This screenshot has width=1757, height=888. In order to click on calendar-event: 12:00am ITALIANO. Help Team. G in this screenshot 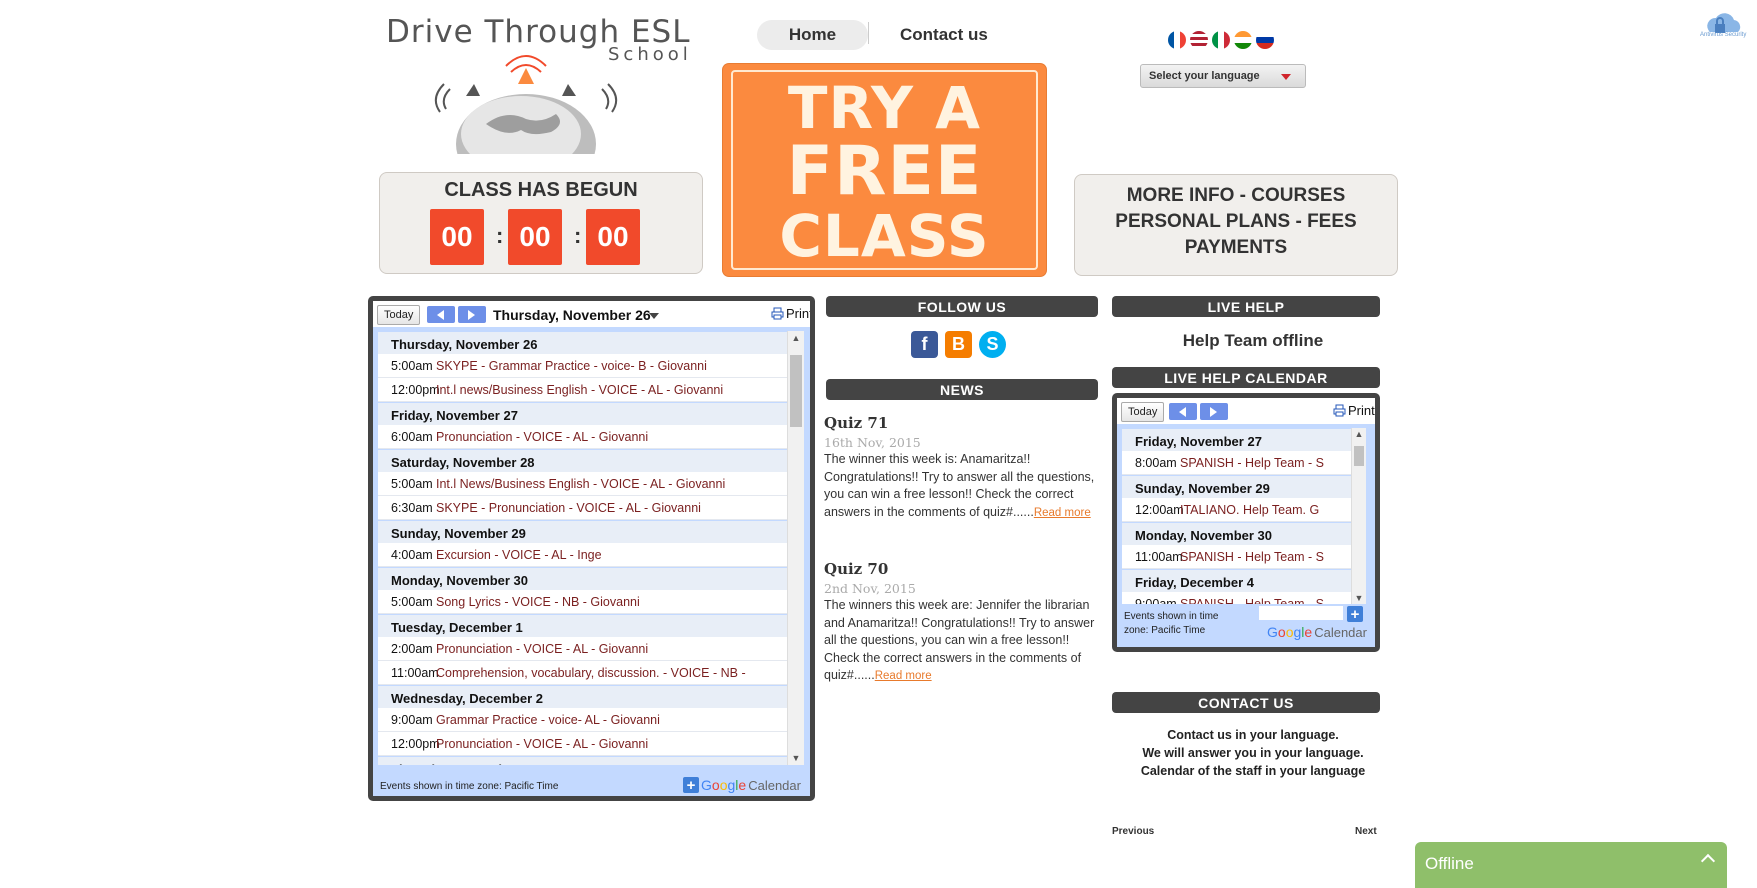, I will do `click(1236, 510)`.